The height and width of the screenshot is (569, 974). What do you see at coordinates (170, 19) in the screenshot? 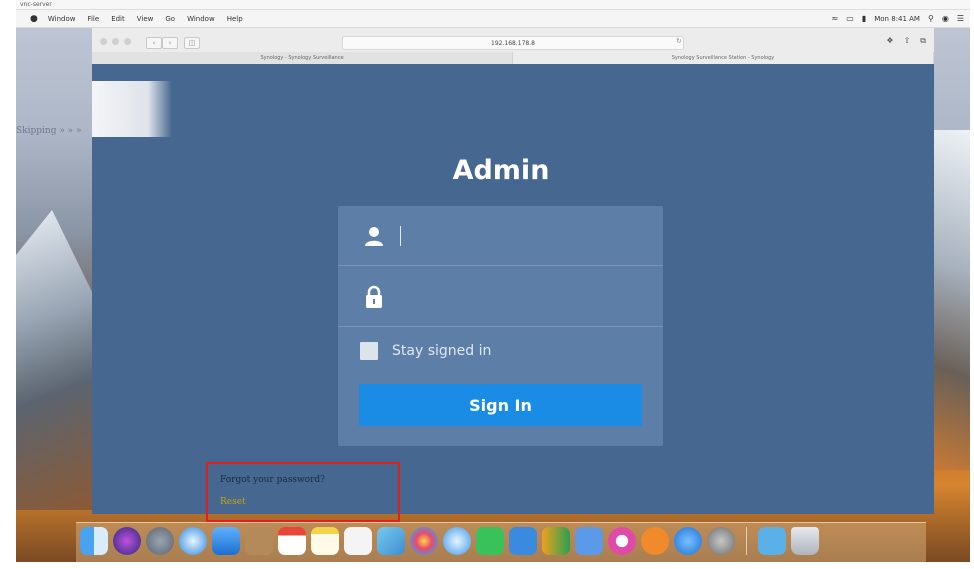
I see `menu-item-go: Go` at bounding box center [170, 19].